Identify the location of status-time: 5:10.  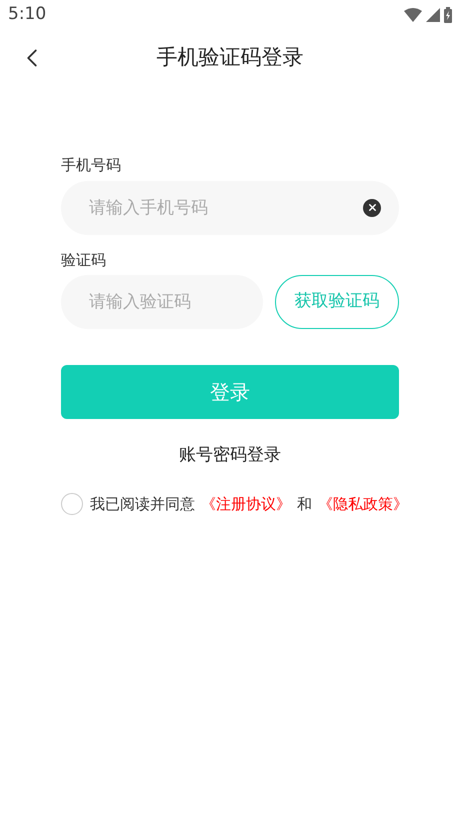
(27, 14).